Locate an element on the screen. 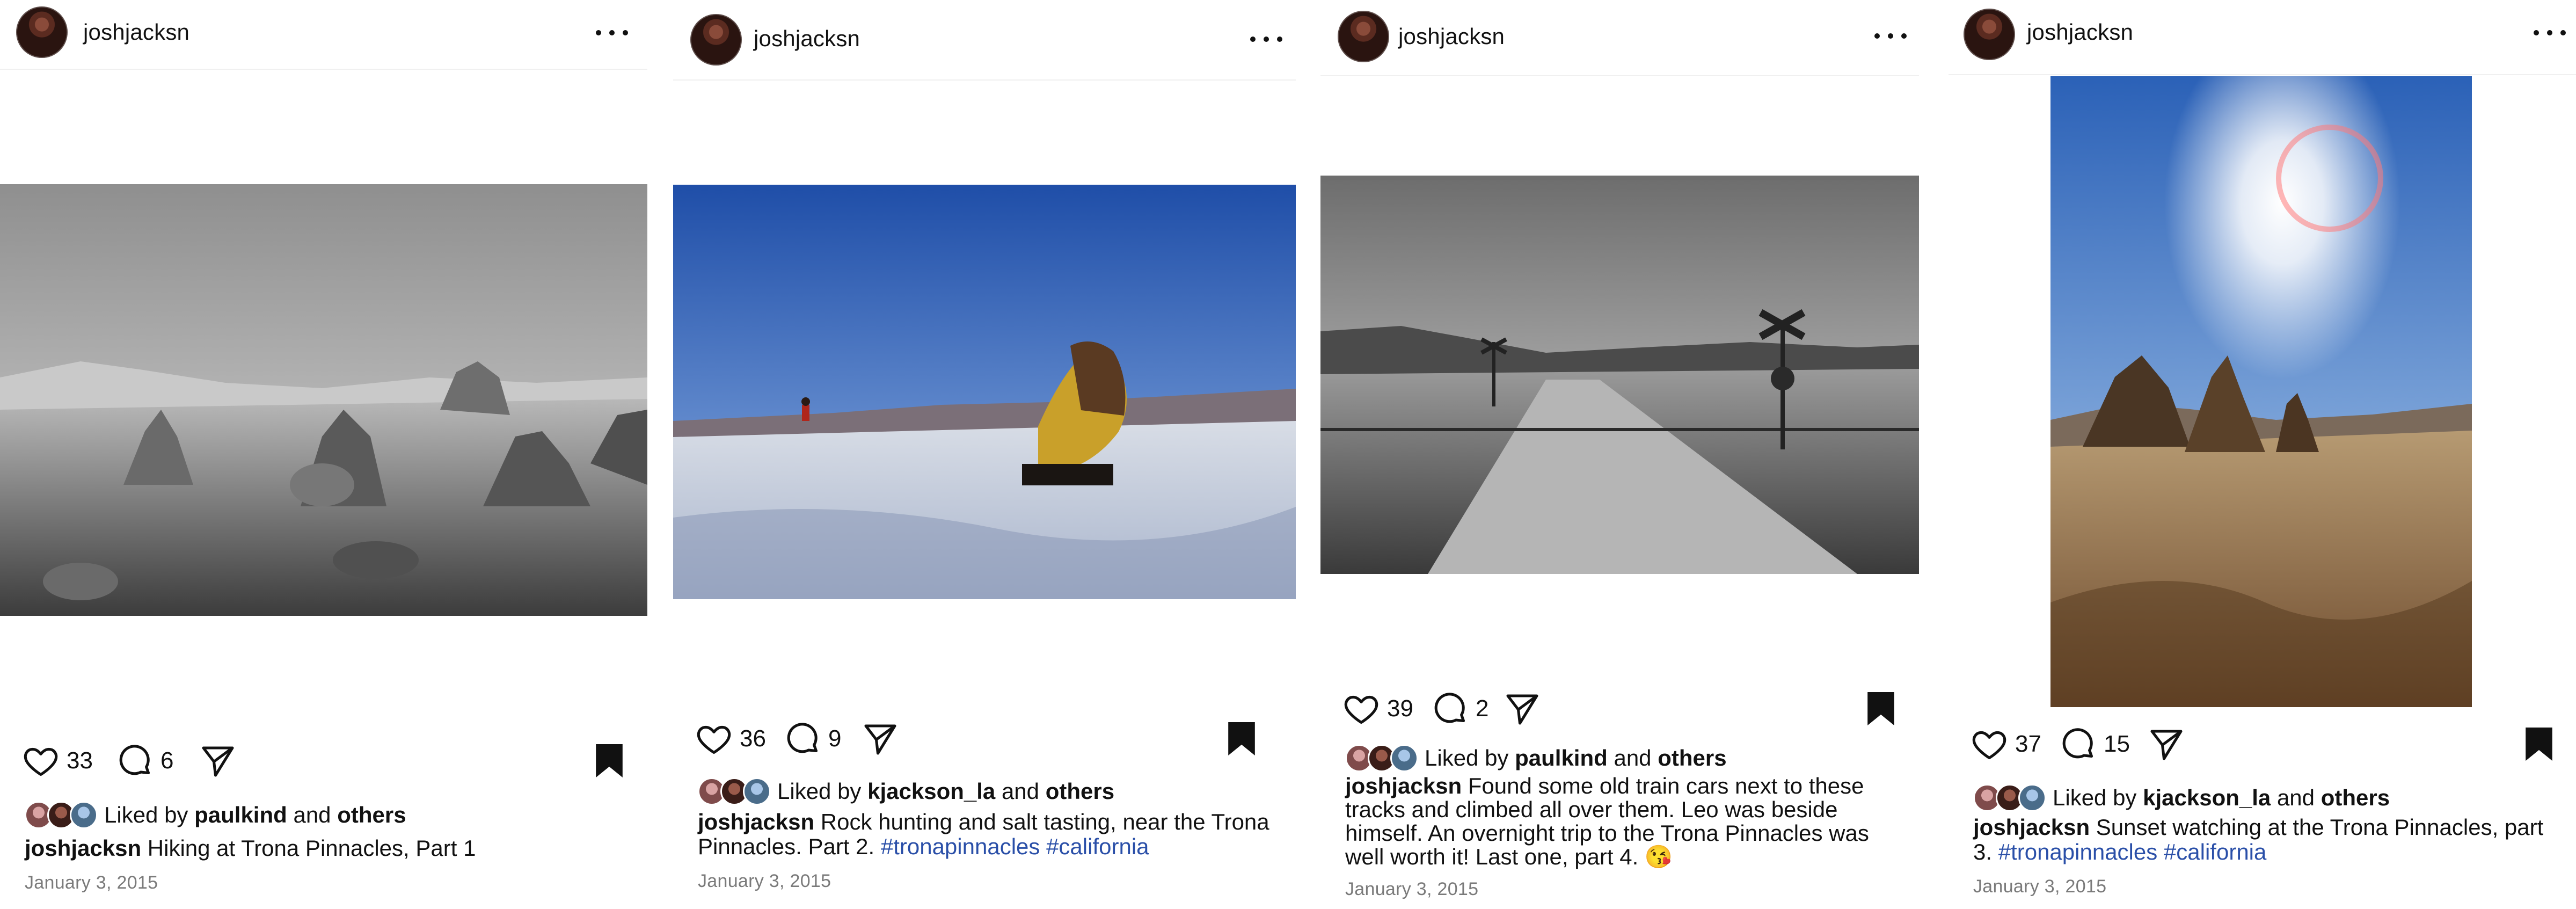 Image resolution: width=2576 pixels, height=909 pixels. like-button: 37 is located at coordinates (2005, 744).